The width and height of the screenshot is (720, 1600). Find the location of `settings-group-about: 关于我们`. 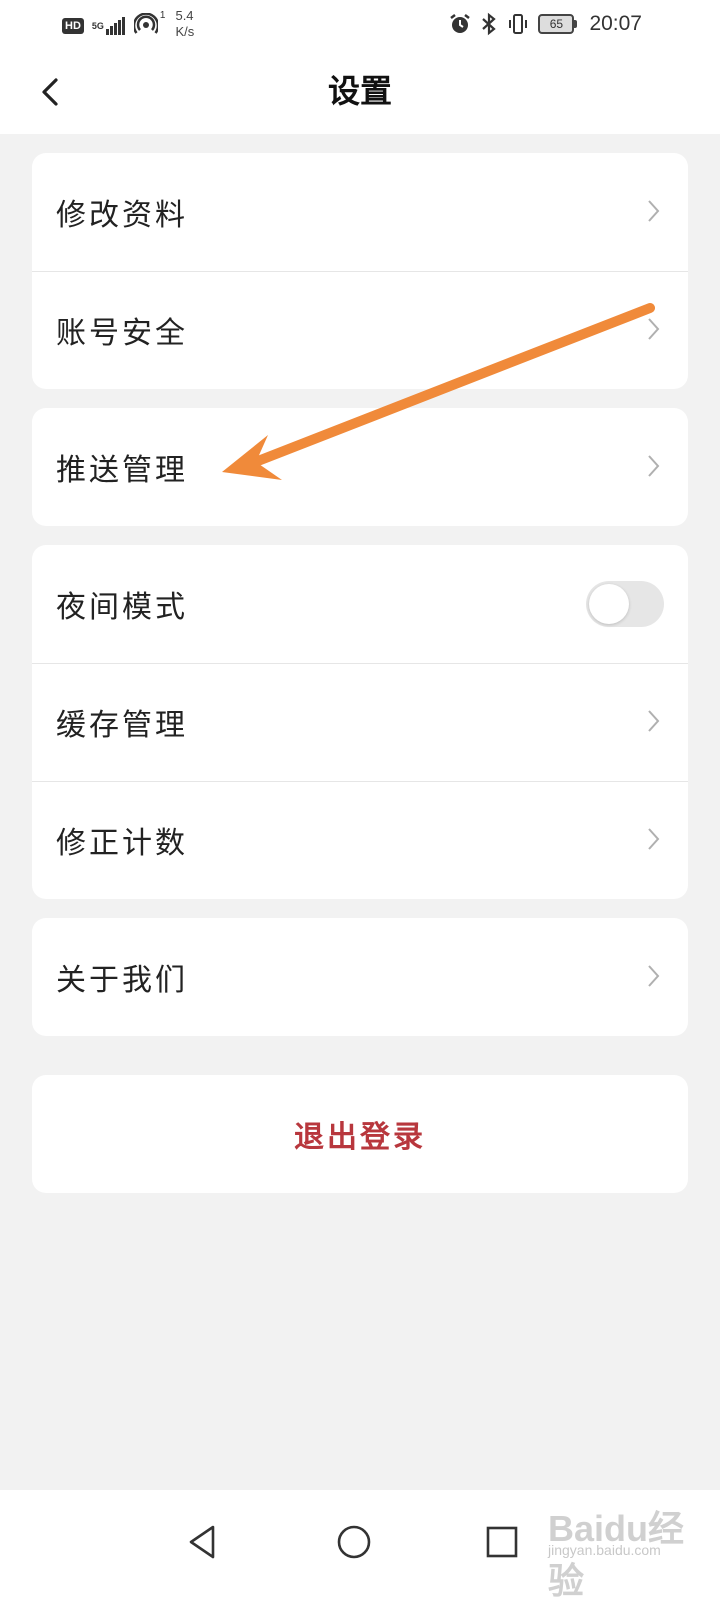

settings-group-about: 关于我们 is located at coordinates (360, 977).